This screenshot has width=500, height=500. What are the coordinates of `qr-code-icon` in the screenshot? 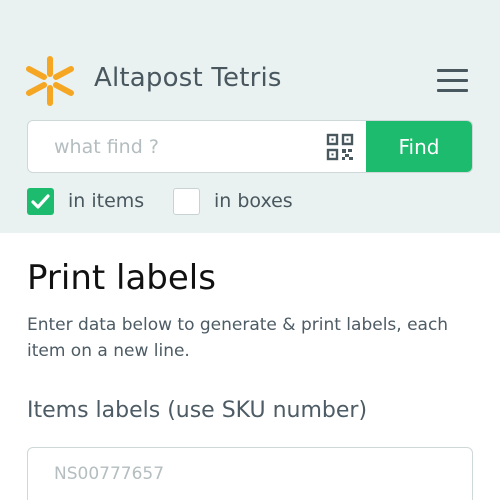 It's located at (340, 147).